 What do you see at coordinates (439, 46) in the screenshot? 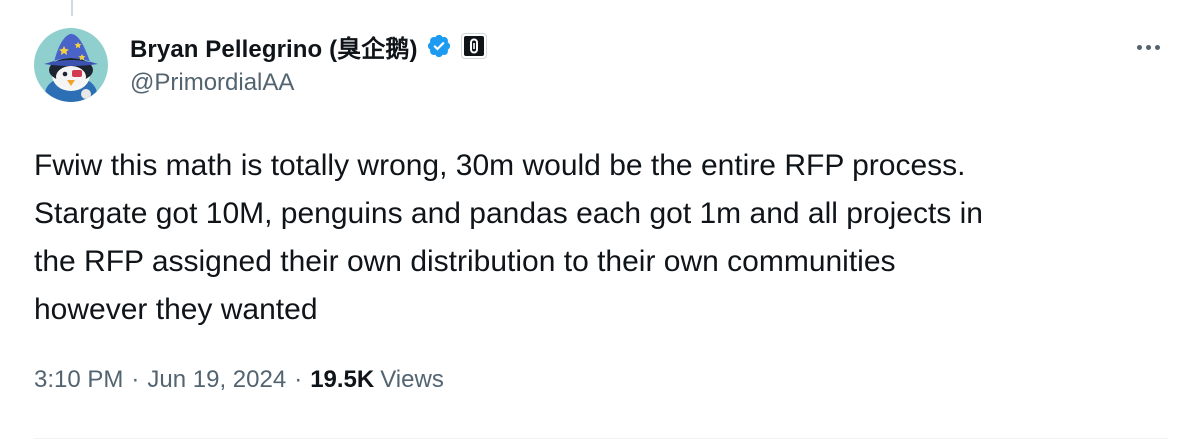
I see `verified-badge-icon` at bounding box center [439, 46].